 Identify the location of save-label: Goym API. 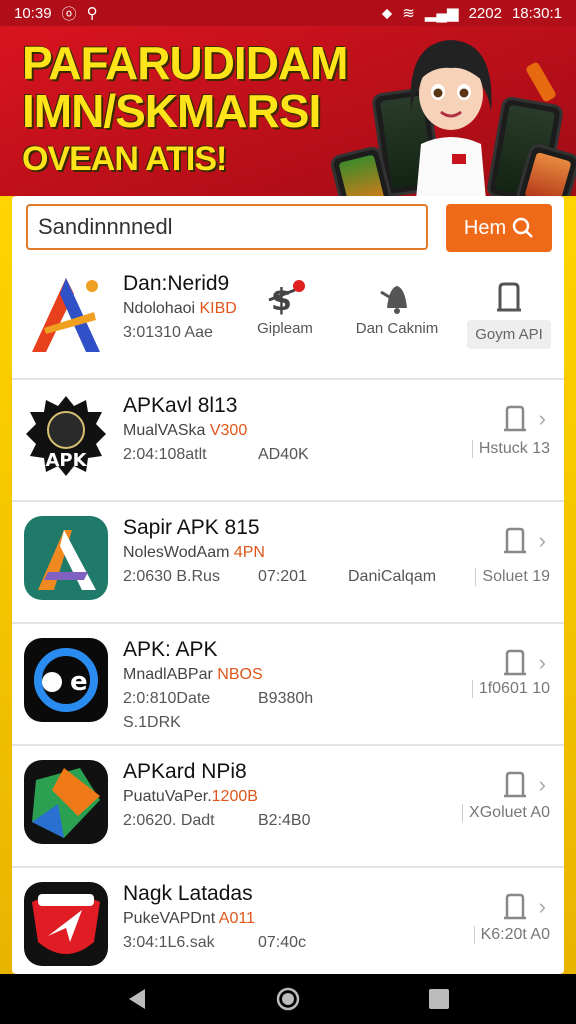
(509, 334).